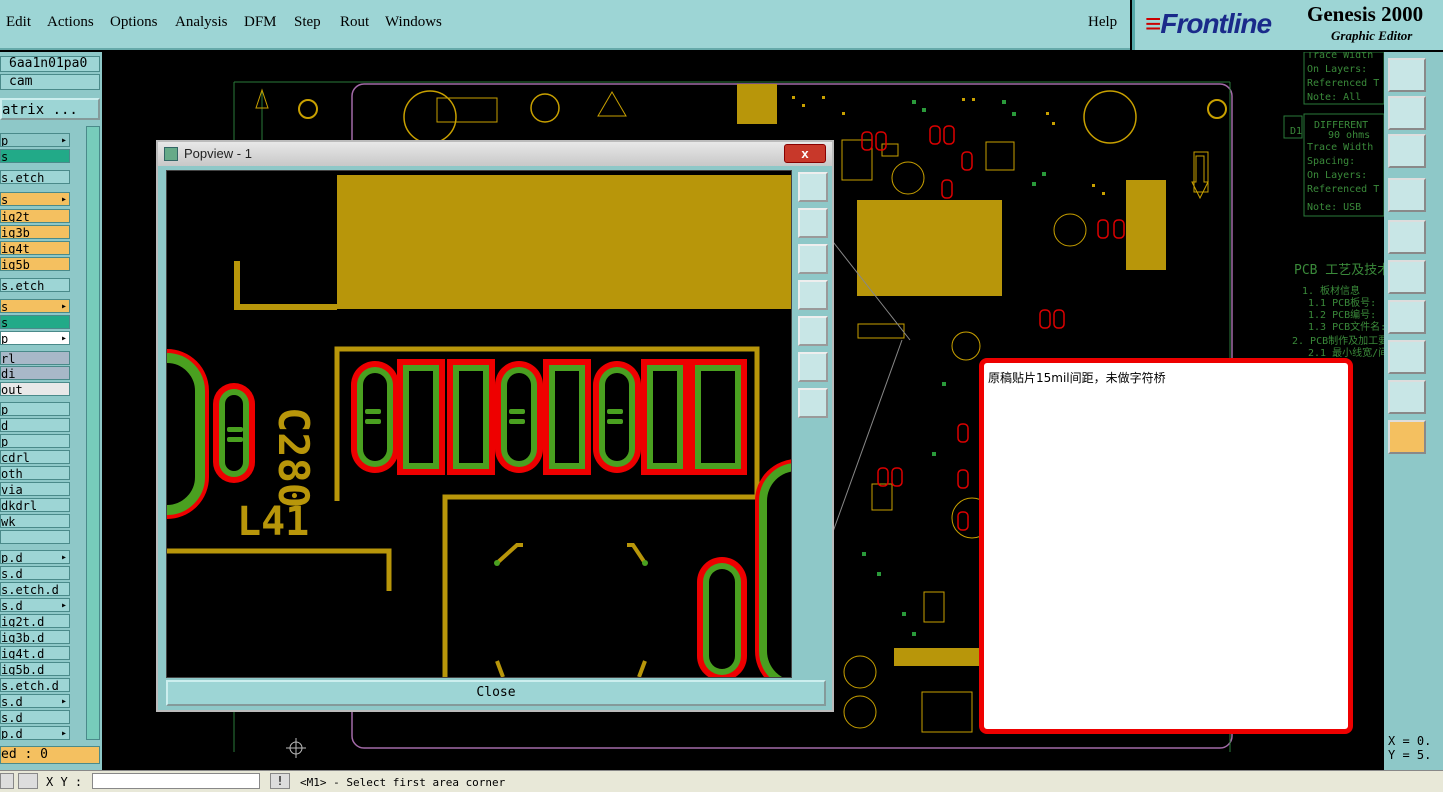 Image resolution: width=1443 pixels, height=792 pixels. Describe the element at coordinates (307, 22) in the screenshot. I see `menu-step: Step` at that location.